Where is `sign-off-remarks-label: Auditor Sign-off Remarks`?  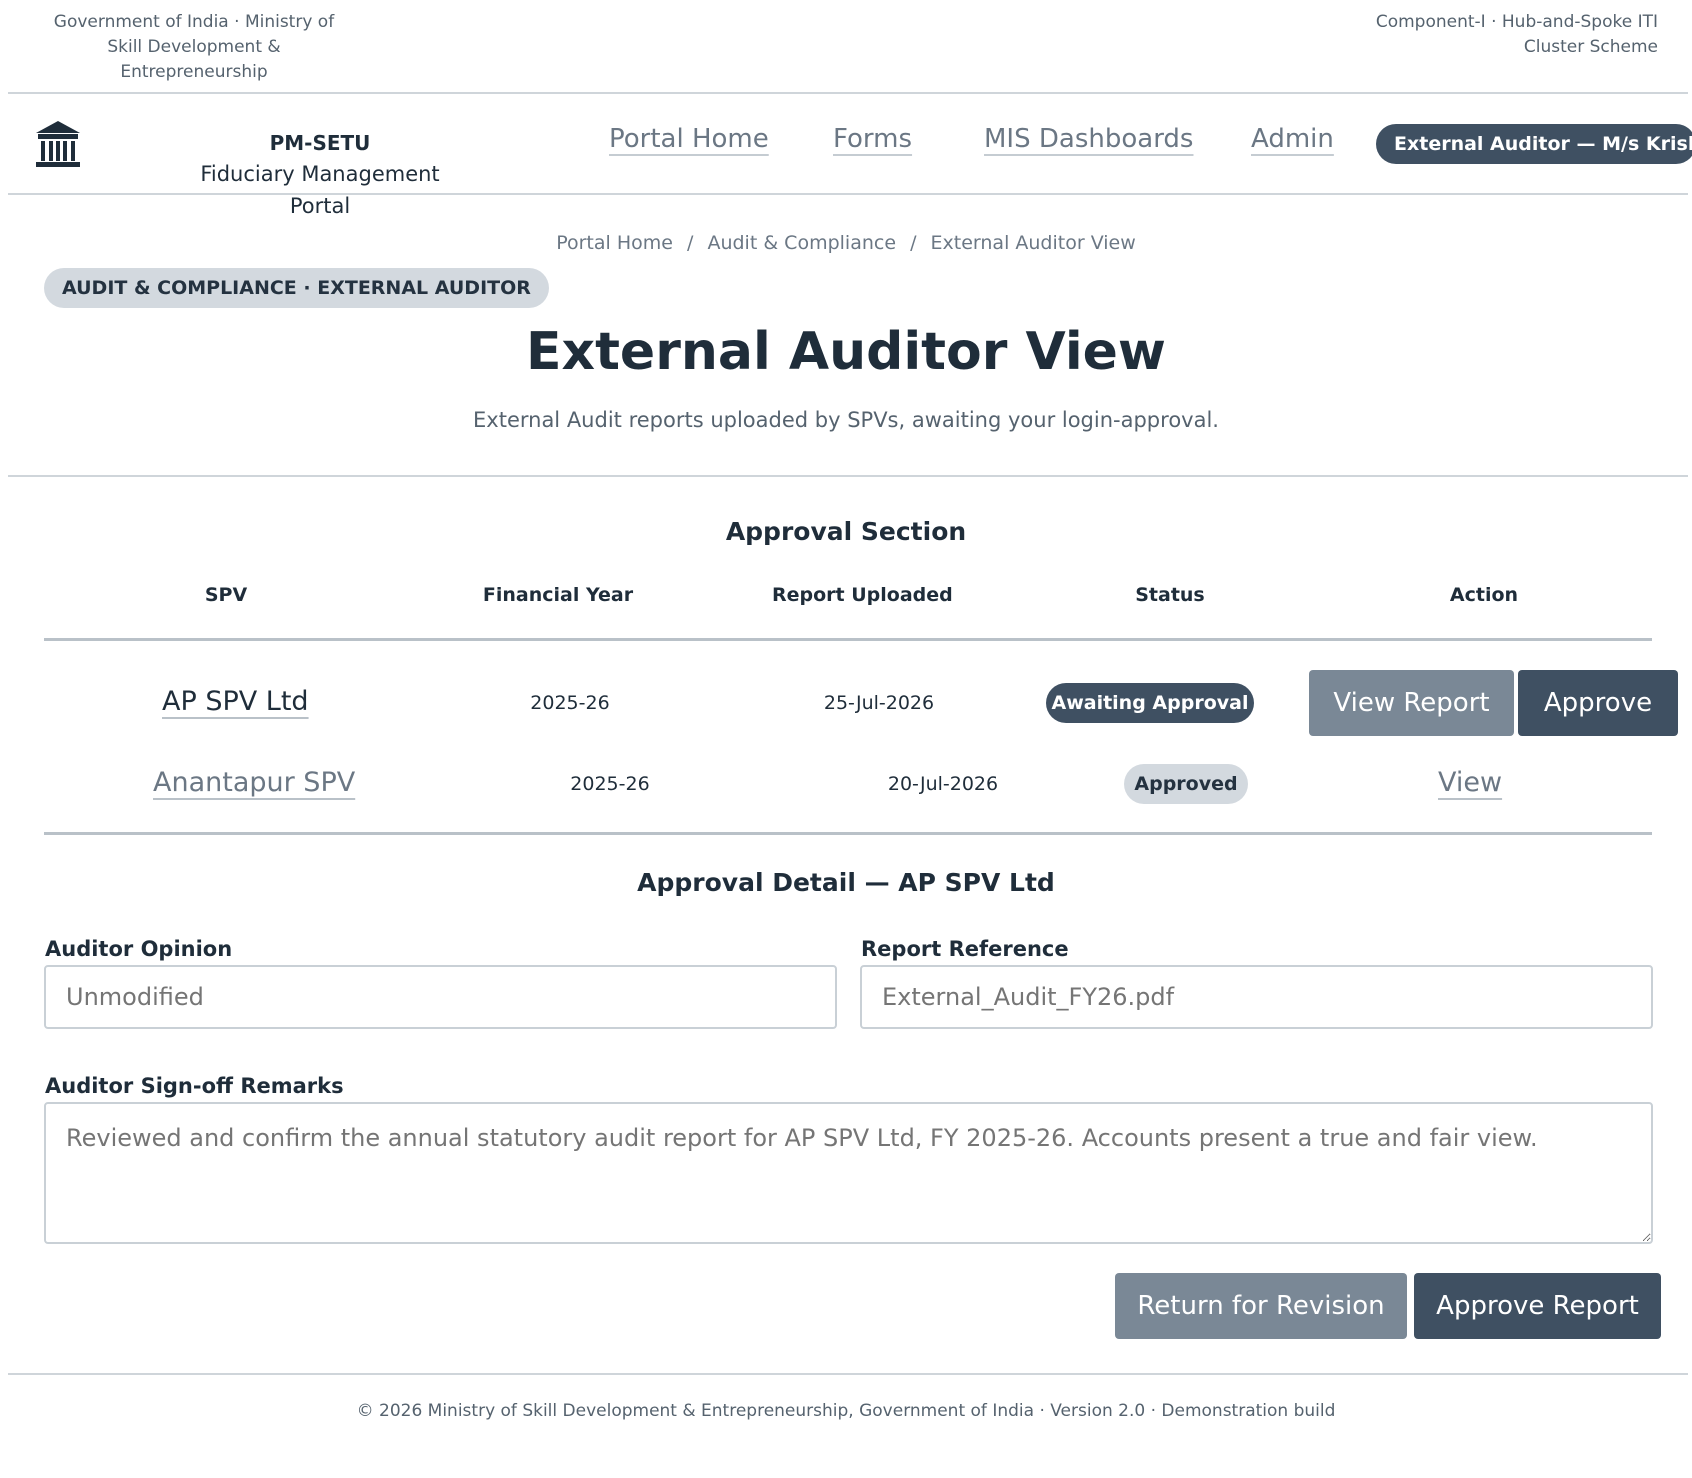 sign-off-remarks-label: Auditor Sign-off Remarks is located at coordinates (194, 1086).